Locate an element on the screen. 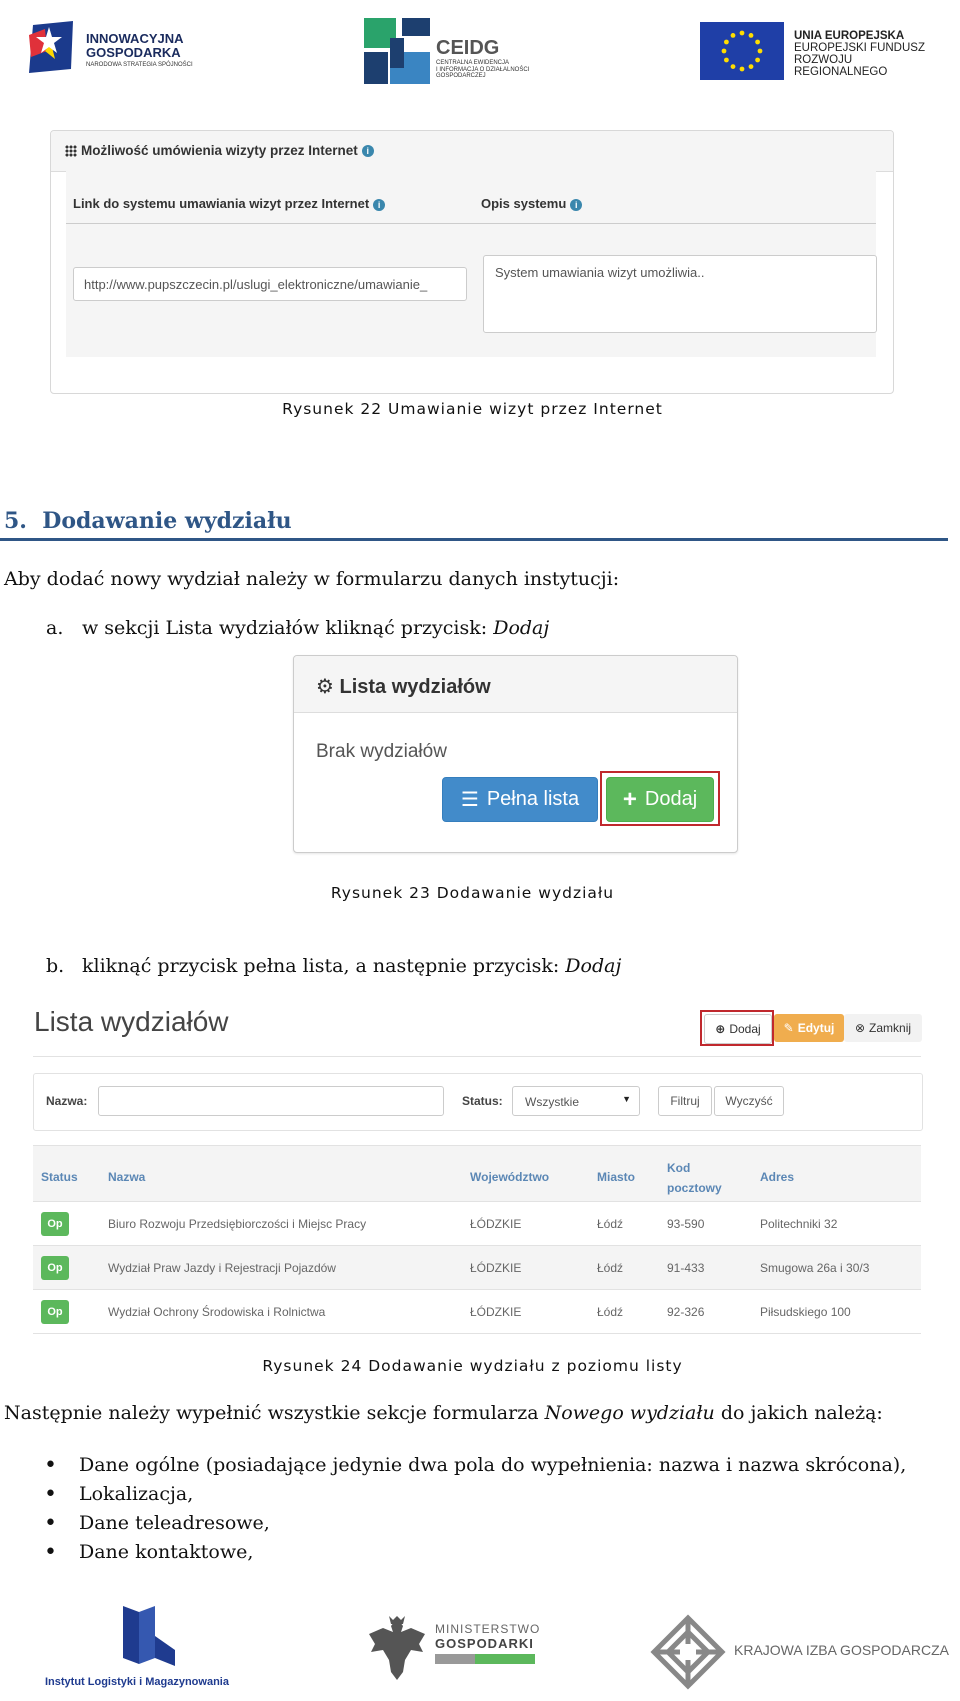 The width and height of the screenshot is (960, 1701). toolbar-close-button: ⊗ Zamknij is located at coordinates (883, 1028).